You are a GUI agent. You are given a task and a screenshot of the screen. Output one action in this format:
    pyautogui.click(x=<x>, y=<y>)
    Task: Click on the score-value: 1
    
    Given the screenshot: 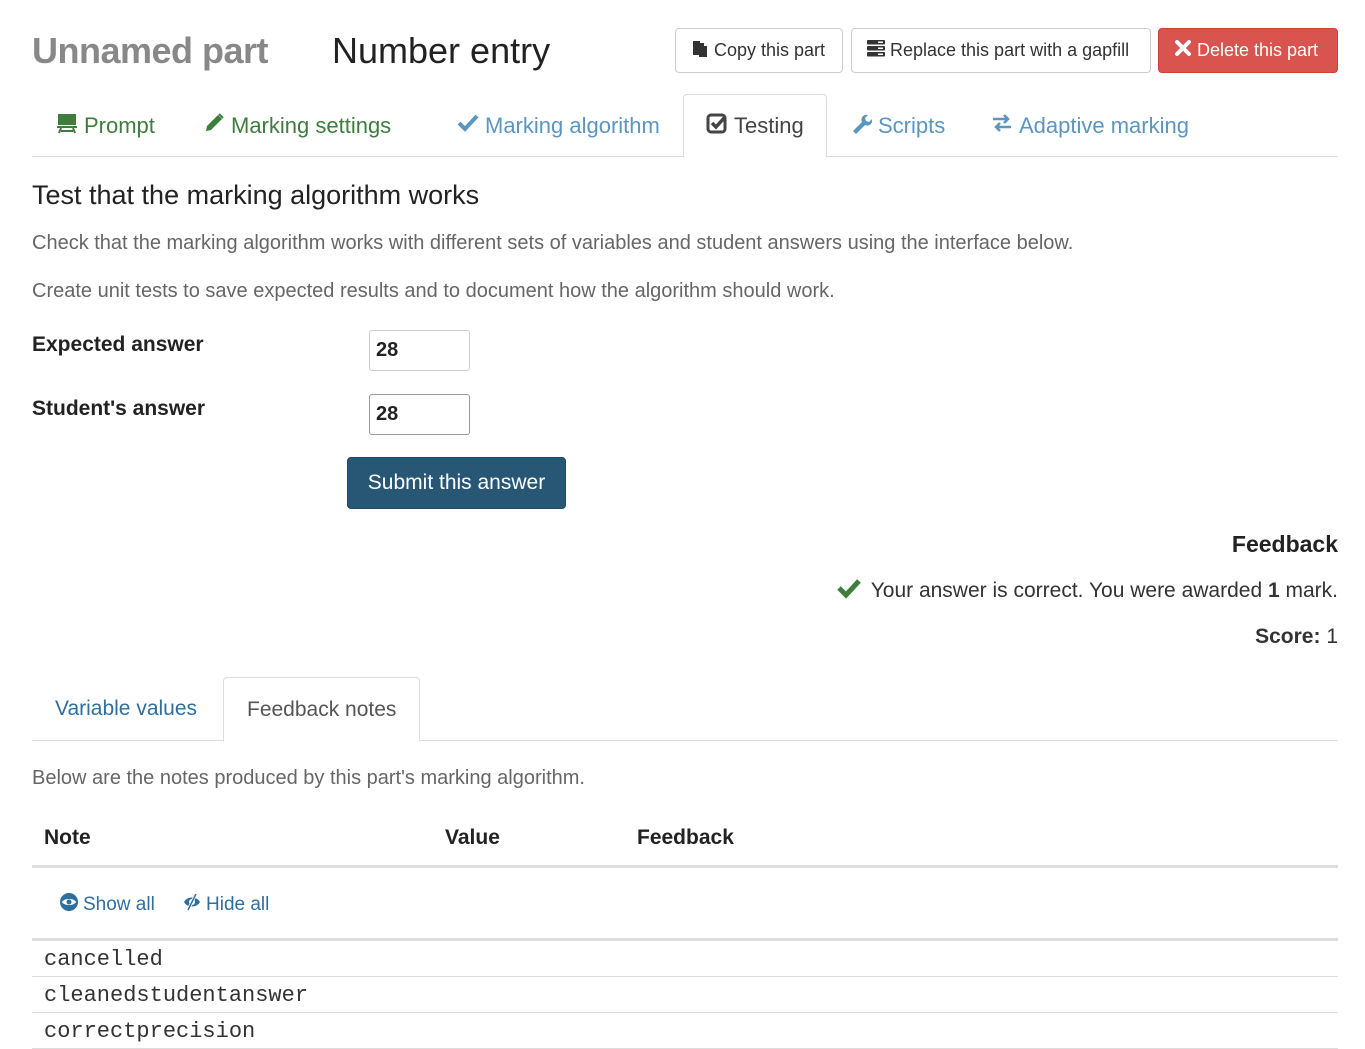 What is the action you would take?
    pyautogui.click(x=1332, y=636)
    